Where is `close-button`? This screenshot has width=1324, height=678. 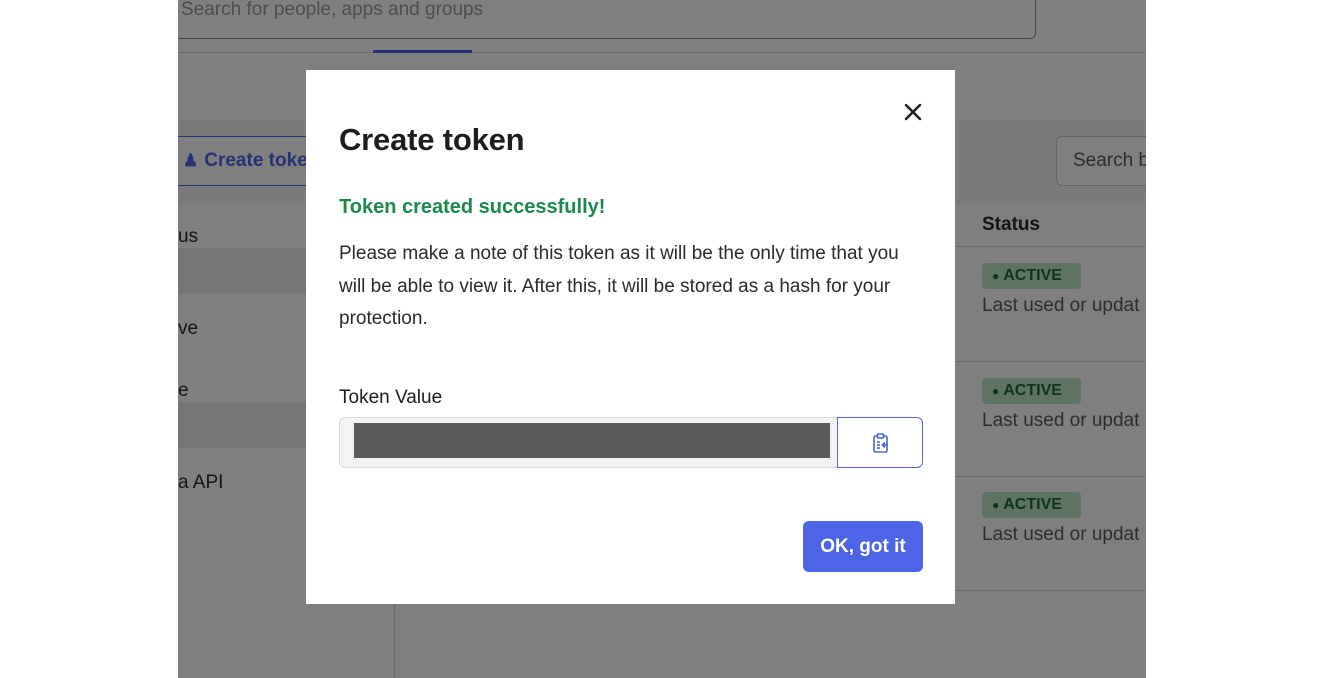
close-button is located at coordinates (913, 112).